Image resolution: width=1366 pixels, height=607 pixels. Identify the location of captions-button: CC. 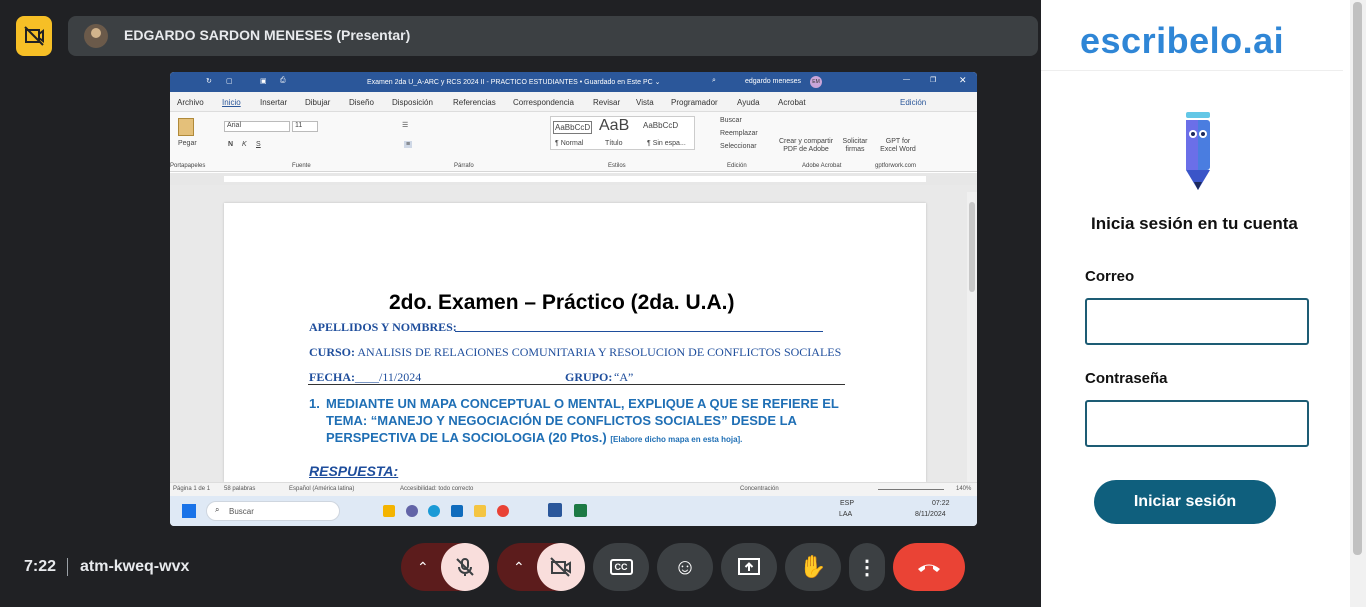
(621, 567).